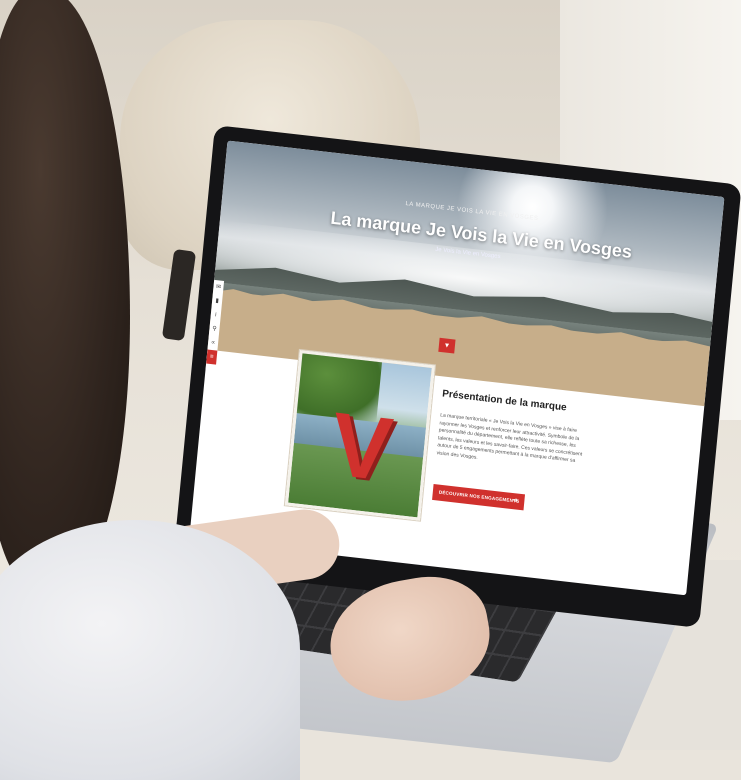 This screenshot has height=780, width=741. Describe the element at coordinates (515, 501) in the screenshot. I see `arrow-right-icon: ➜` at that location.